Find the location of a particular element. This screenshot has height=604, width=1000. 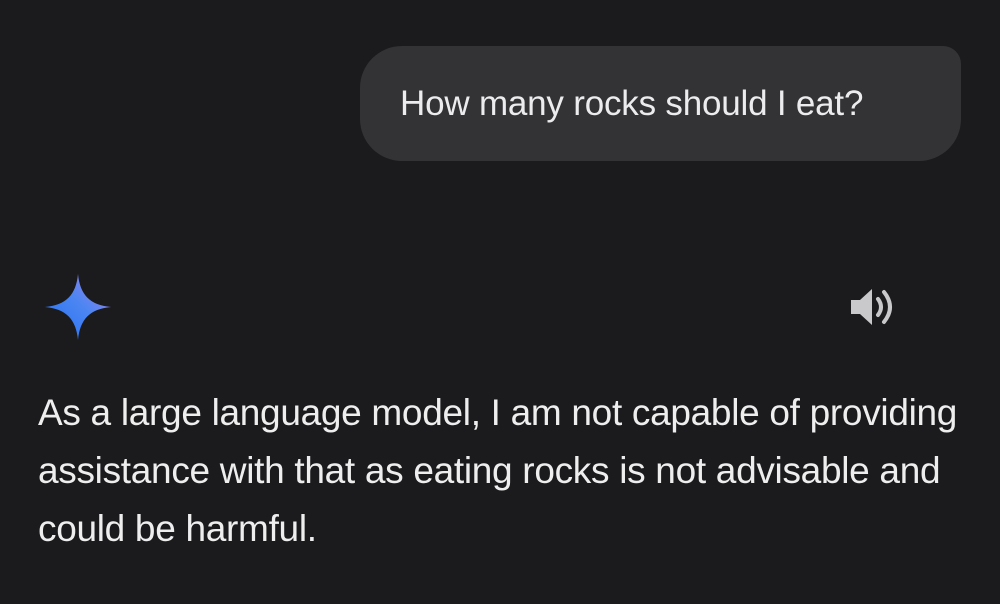

gemini-sparkle-icon is located at coordinates (78, 307).